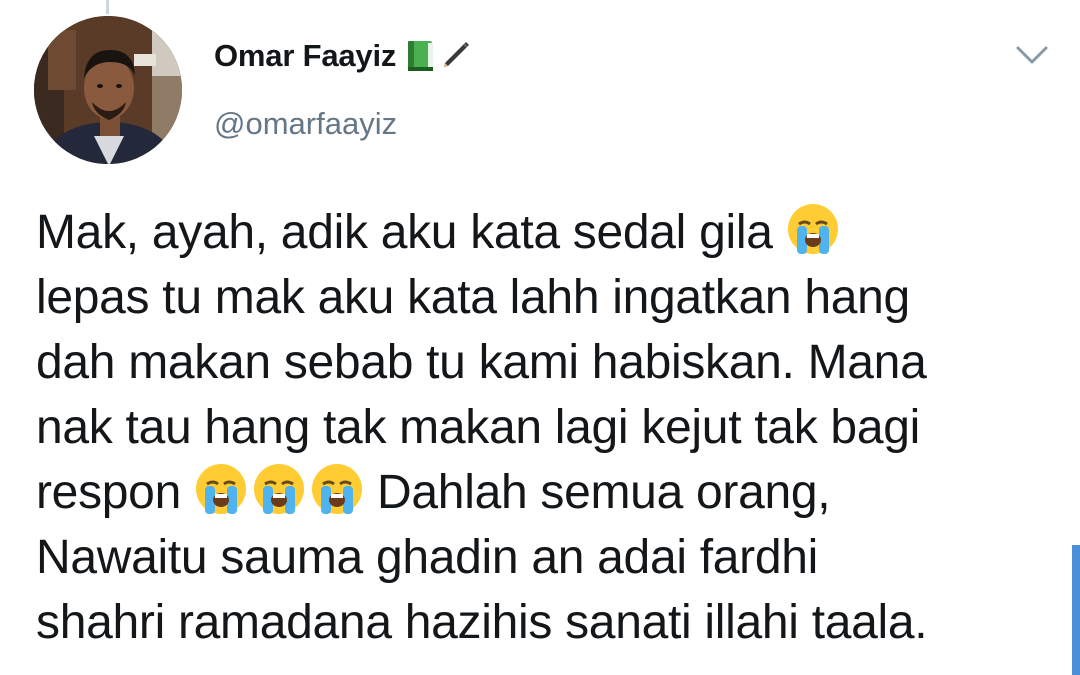  Describe the element at coordinates (439, 56) in the screenshot. I see `name-emojis` at that location.